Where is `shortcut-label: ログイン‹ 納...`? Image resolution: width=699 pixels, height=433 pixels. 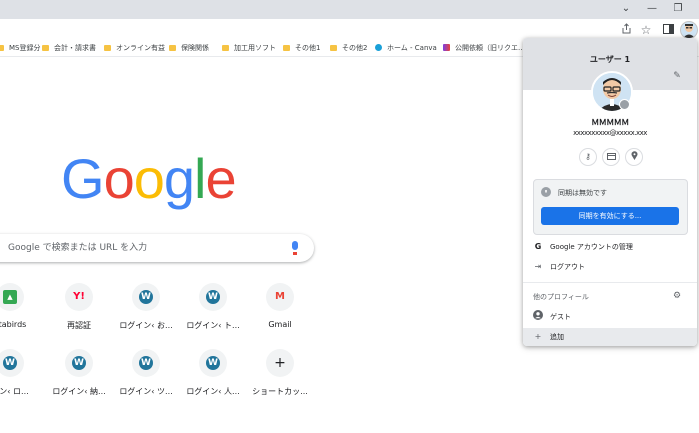
shortcut-label: ログイン‹ 納... is located at coordinates (79, 391).